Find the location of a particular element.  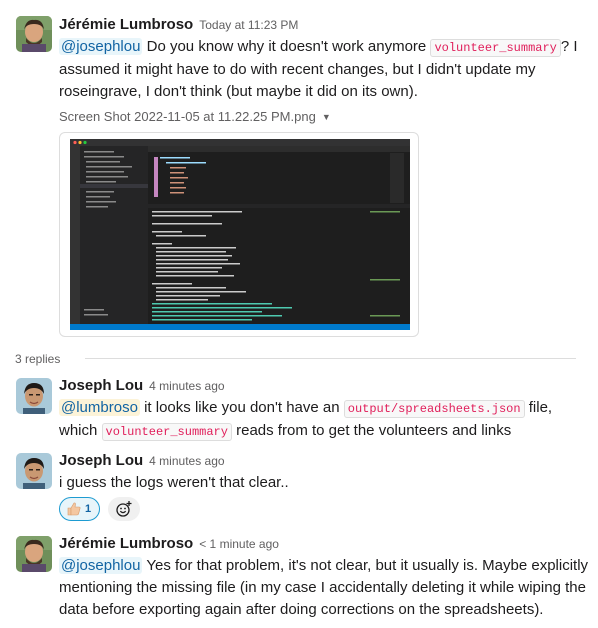

timestamp: < 1 minute ago is located at coordinates (239, 544).